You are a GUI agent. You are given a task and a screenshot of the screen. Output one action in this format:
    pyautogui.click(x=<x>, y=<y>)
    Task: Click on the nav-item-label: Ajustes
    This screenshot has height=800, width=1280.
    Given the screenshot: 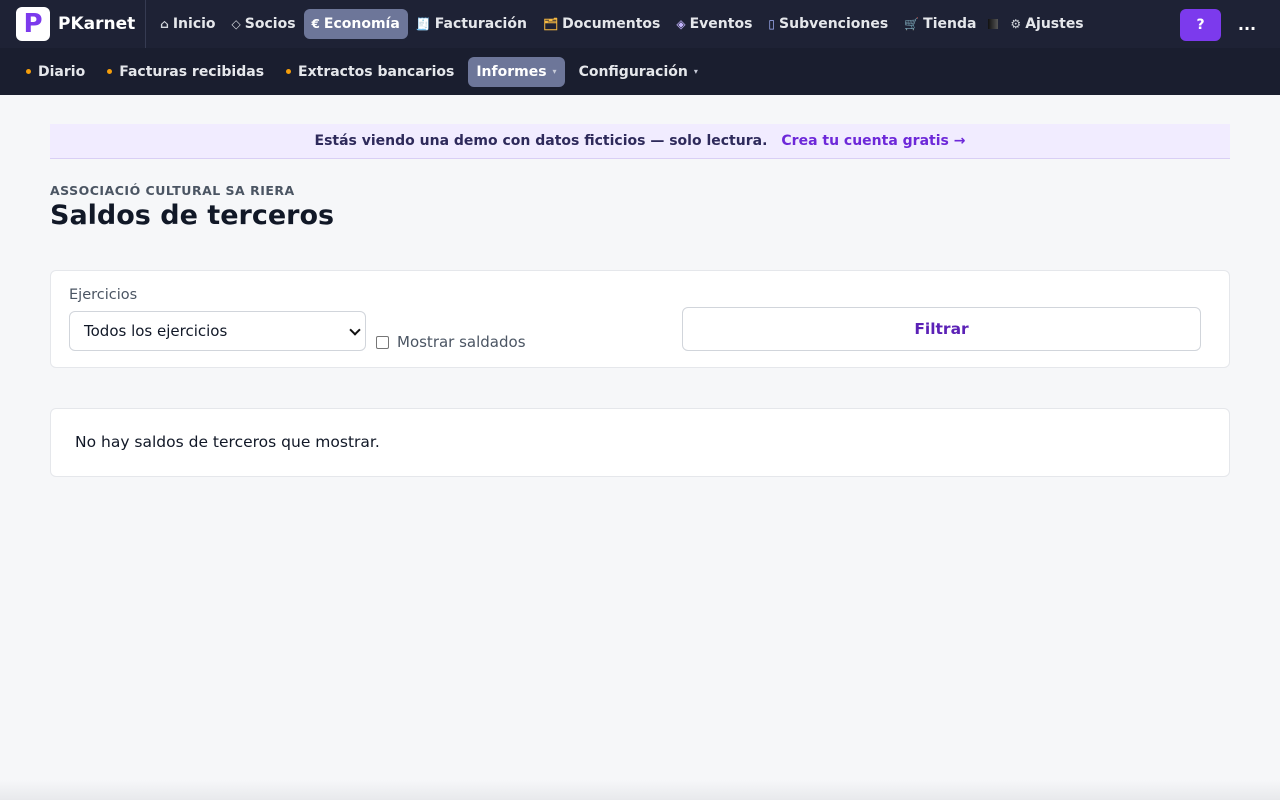 What is the action you would take?
    pyautogui.click(x=1054, y=24)
    